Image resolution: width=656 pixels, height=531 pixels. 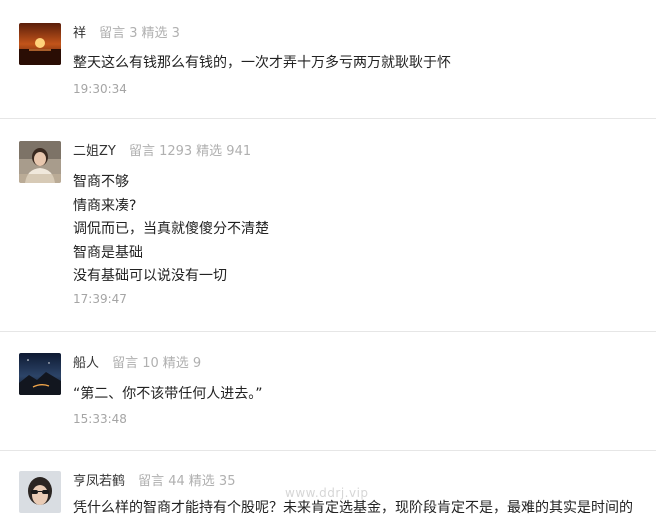 I want to click on comment-meta: 亨凤若鹤 留言 44 精选 35, so click(x=154, y=480).